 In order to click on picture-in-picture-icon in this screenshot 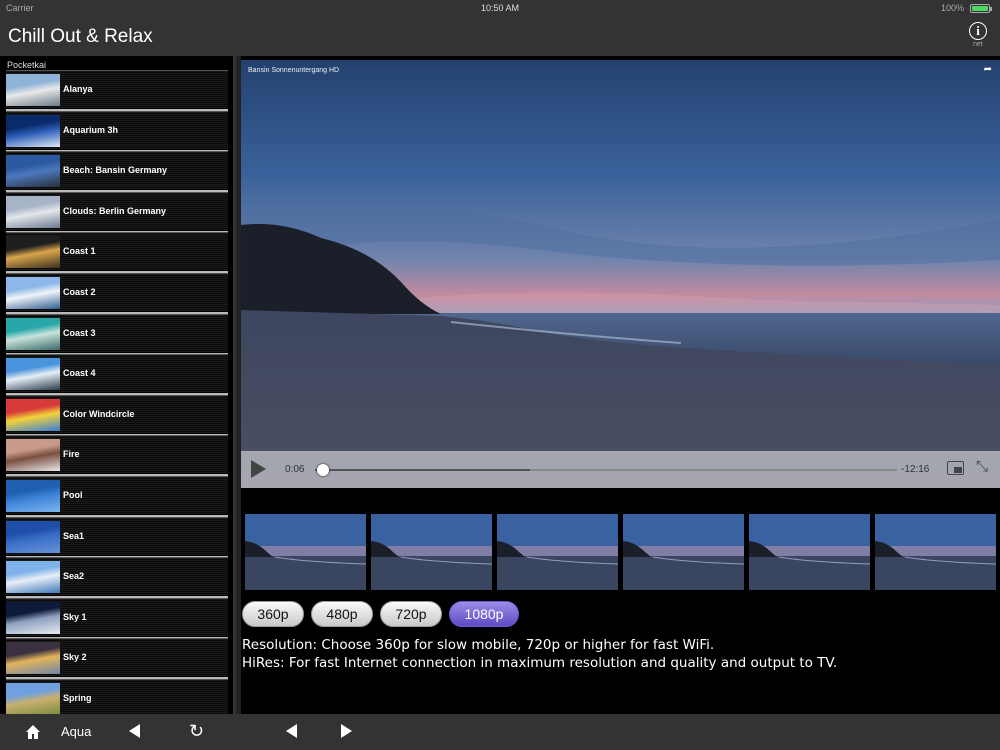, I will do `click(955, 468)`.